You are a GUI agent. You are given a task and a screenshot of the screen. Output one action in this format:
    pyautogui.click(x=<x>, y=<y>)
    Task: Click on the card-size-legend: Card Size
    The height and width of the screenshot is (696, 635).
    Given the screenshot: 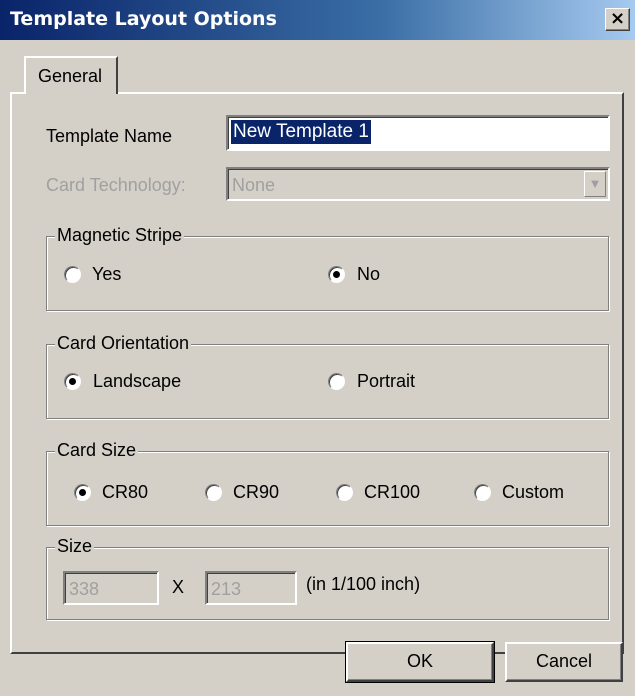 What is the action you would take?
    pyautogui.click(x=97, y=450)
    